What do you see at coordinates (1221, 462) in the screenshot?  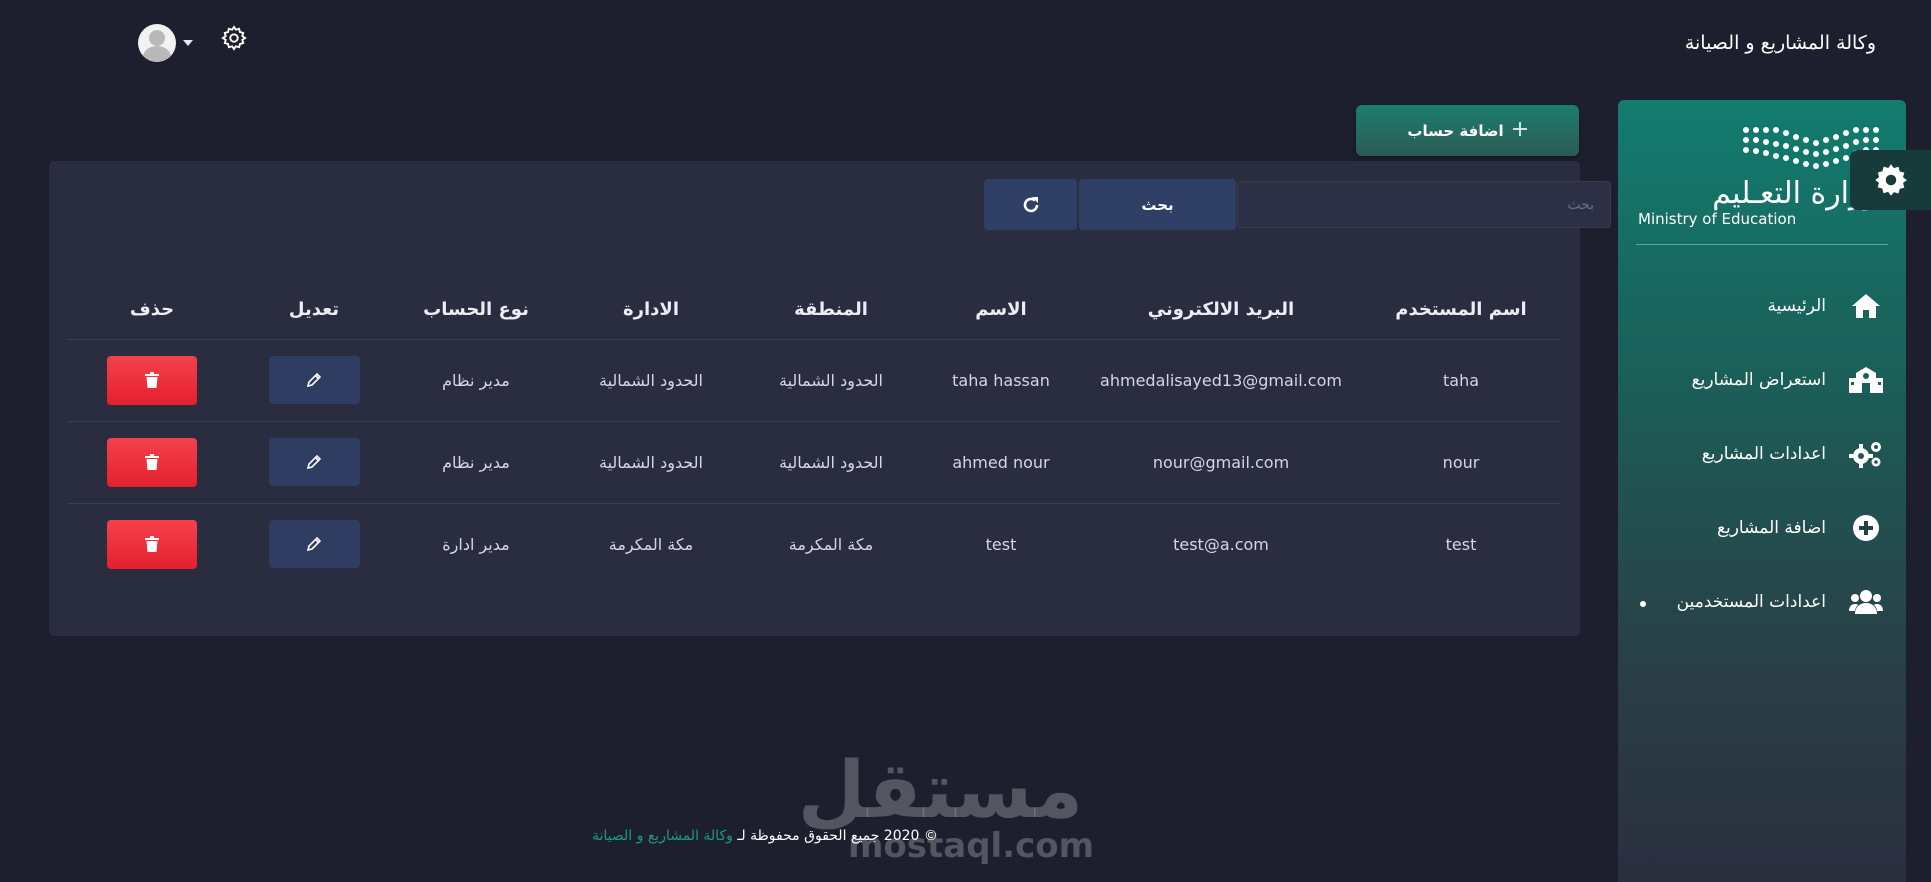 I see `cell-email: nour@gmail.com` at bounding box center [1221, 462].